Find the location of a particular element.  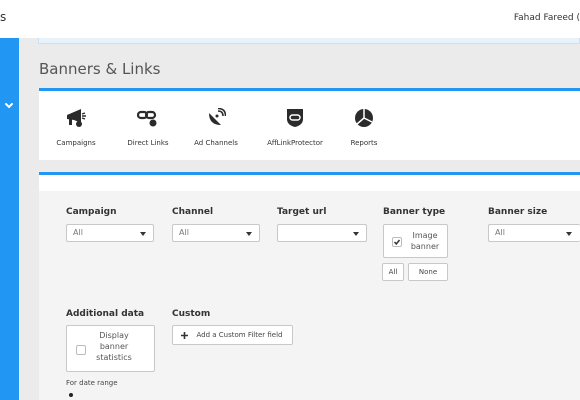

info-strip is located at coordinates (309, 41).